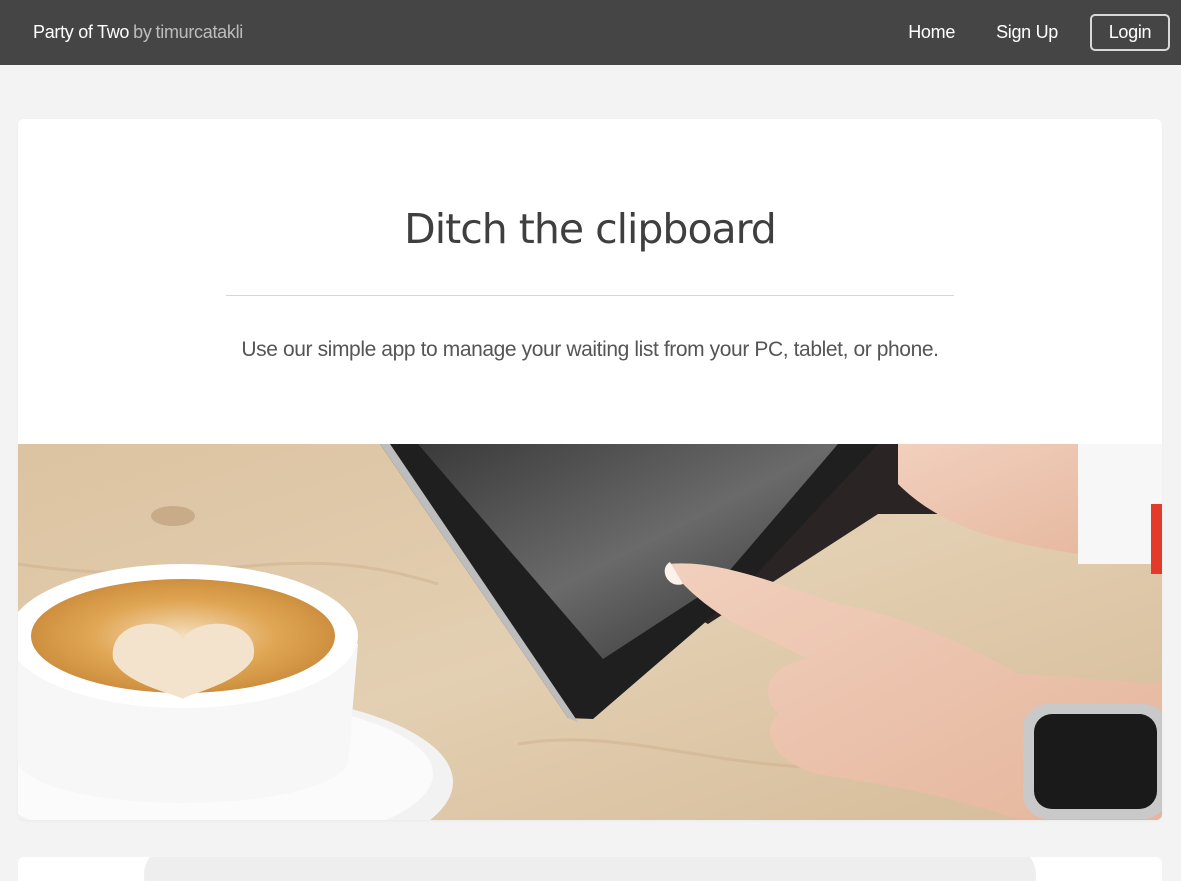  Describe the element at coordinates (199, 32) in the screenshot. I see `brand-author: timurcatakli` at that location.